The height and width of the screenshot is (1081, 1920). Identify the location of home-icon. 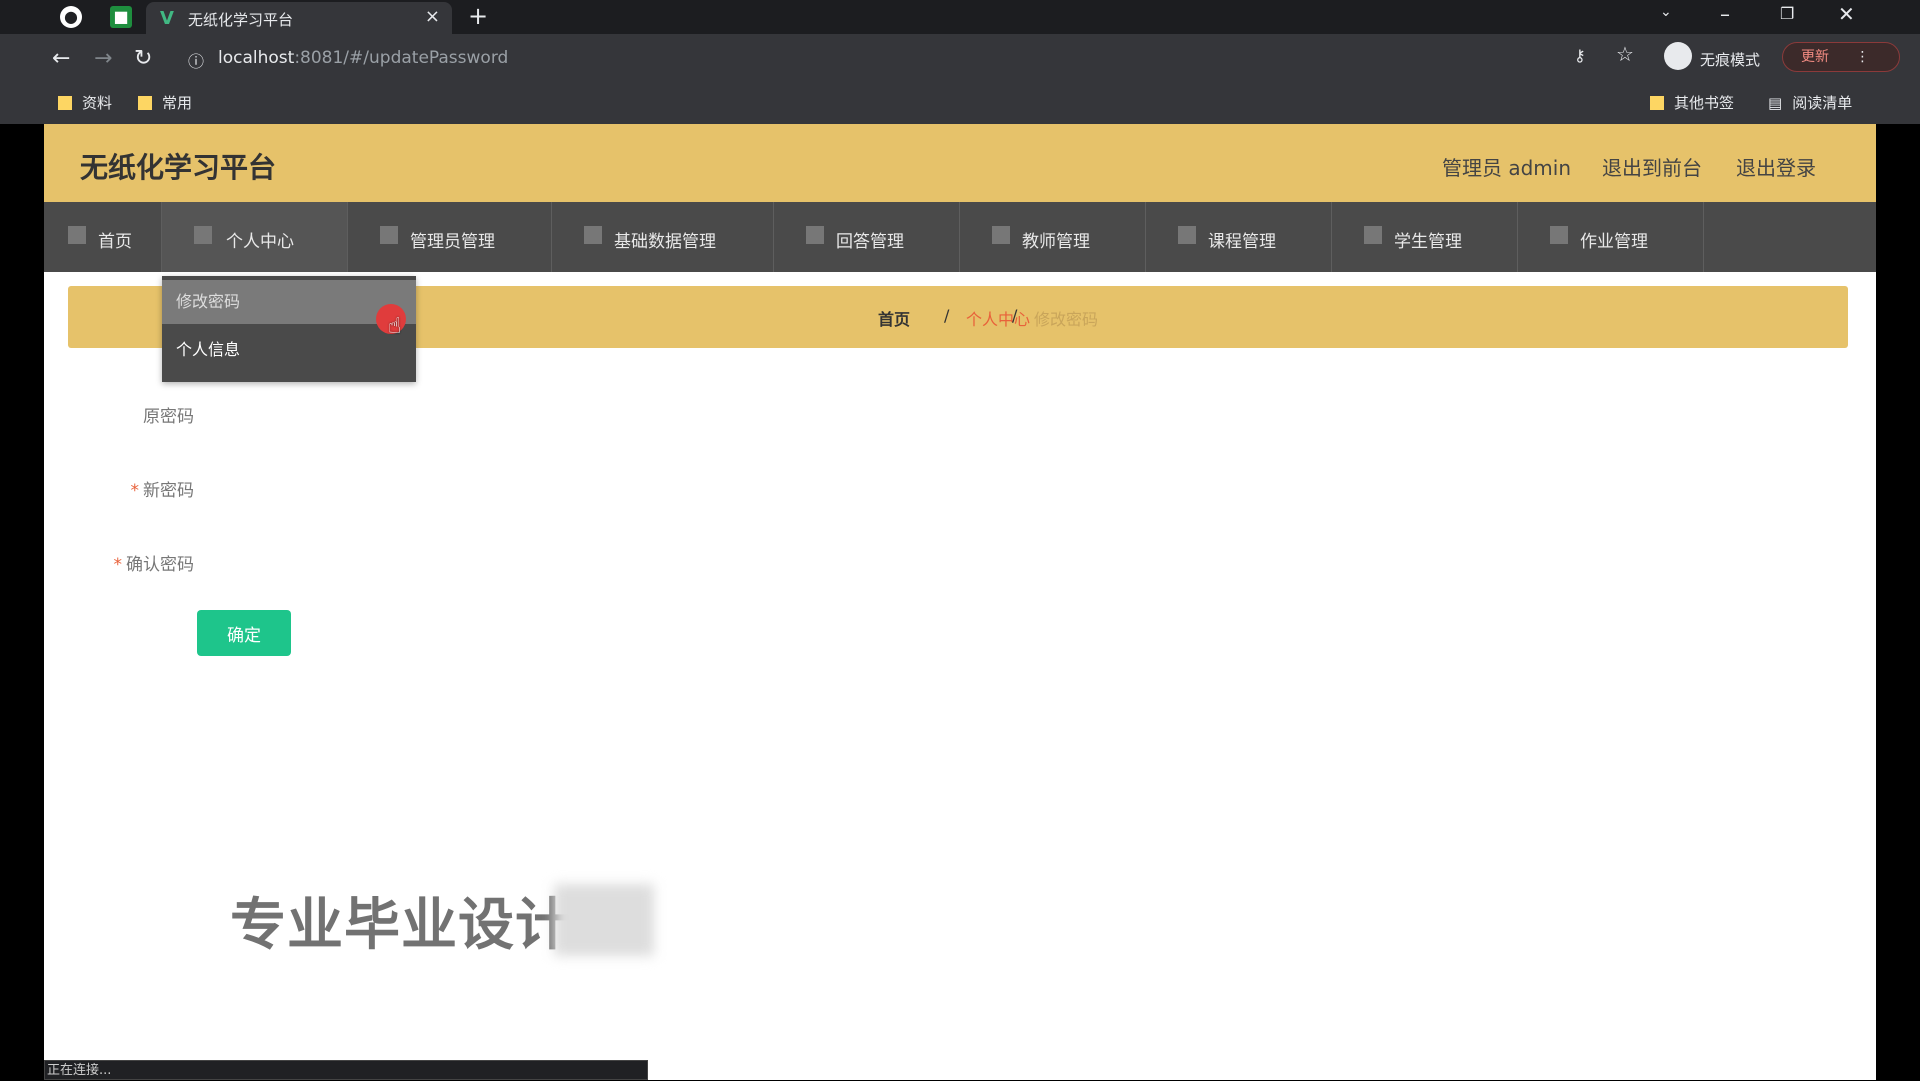
(77, 235).